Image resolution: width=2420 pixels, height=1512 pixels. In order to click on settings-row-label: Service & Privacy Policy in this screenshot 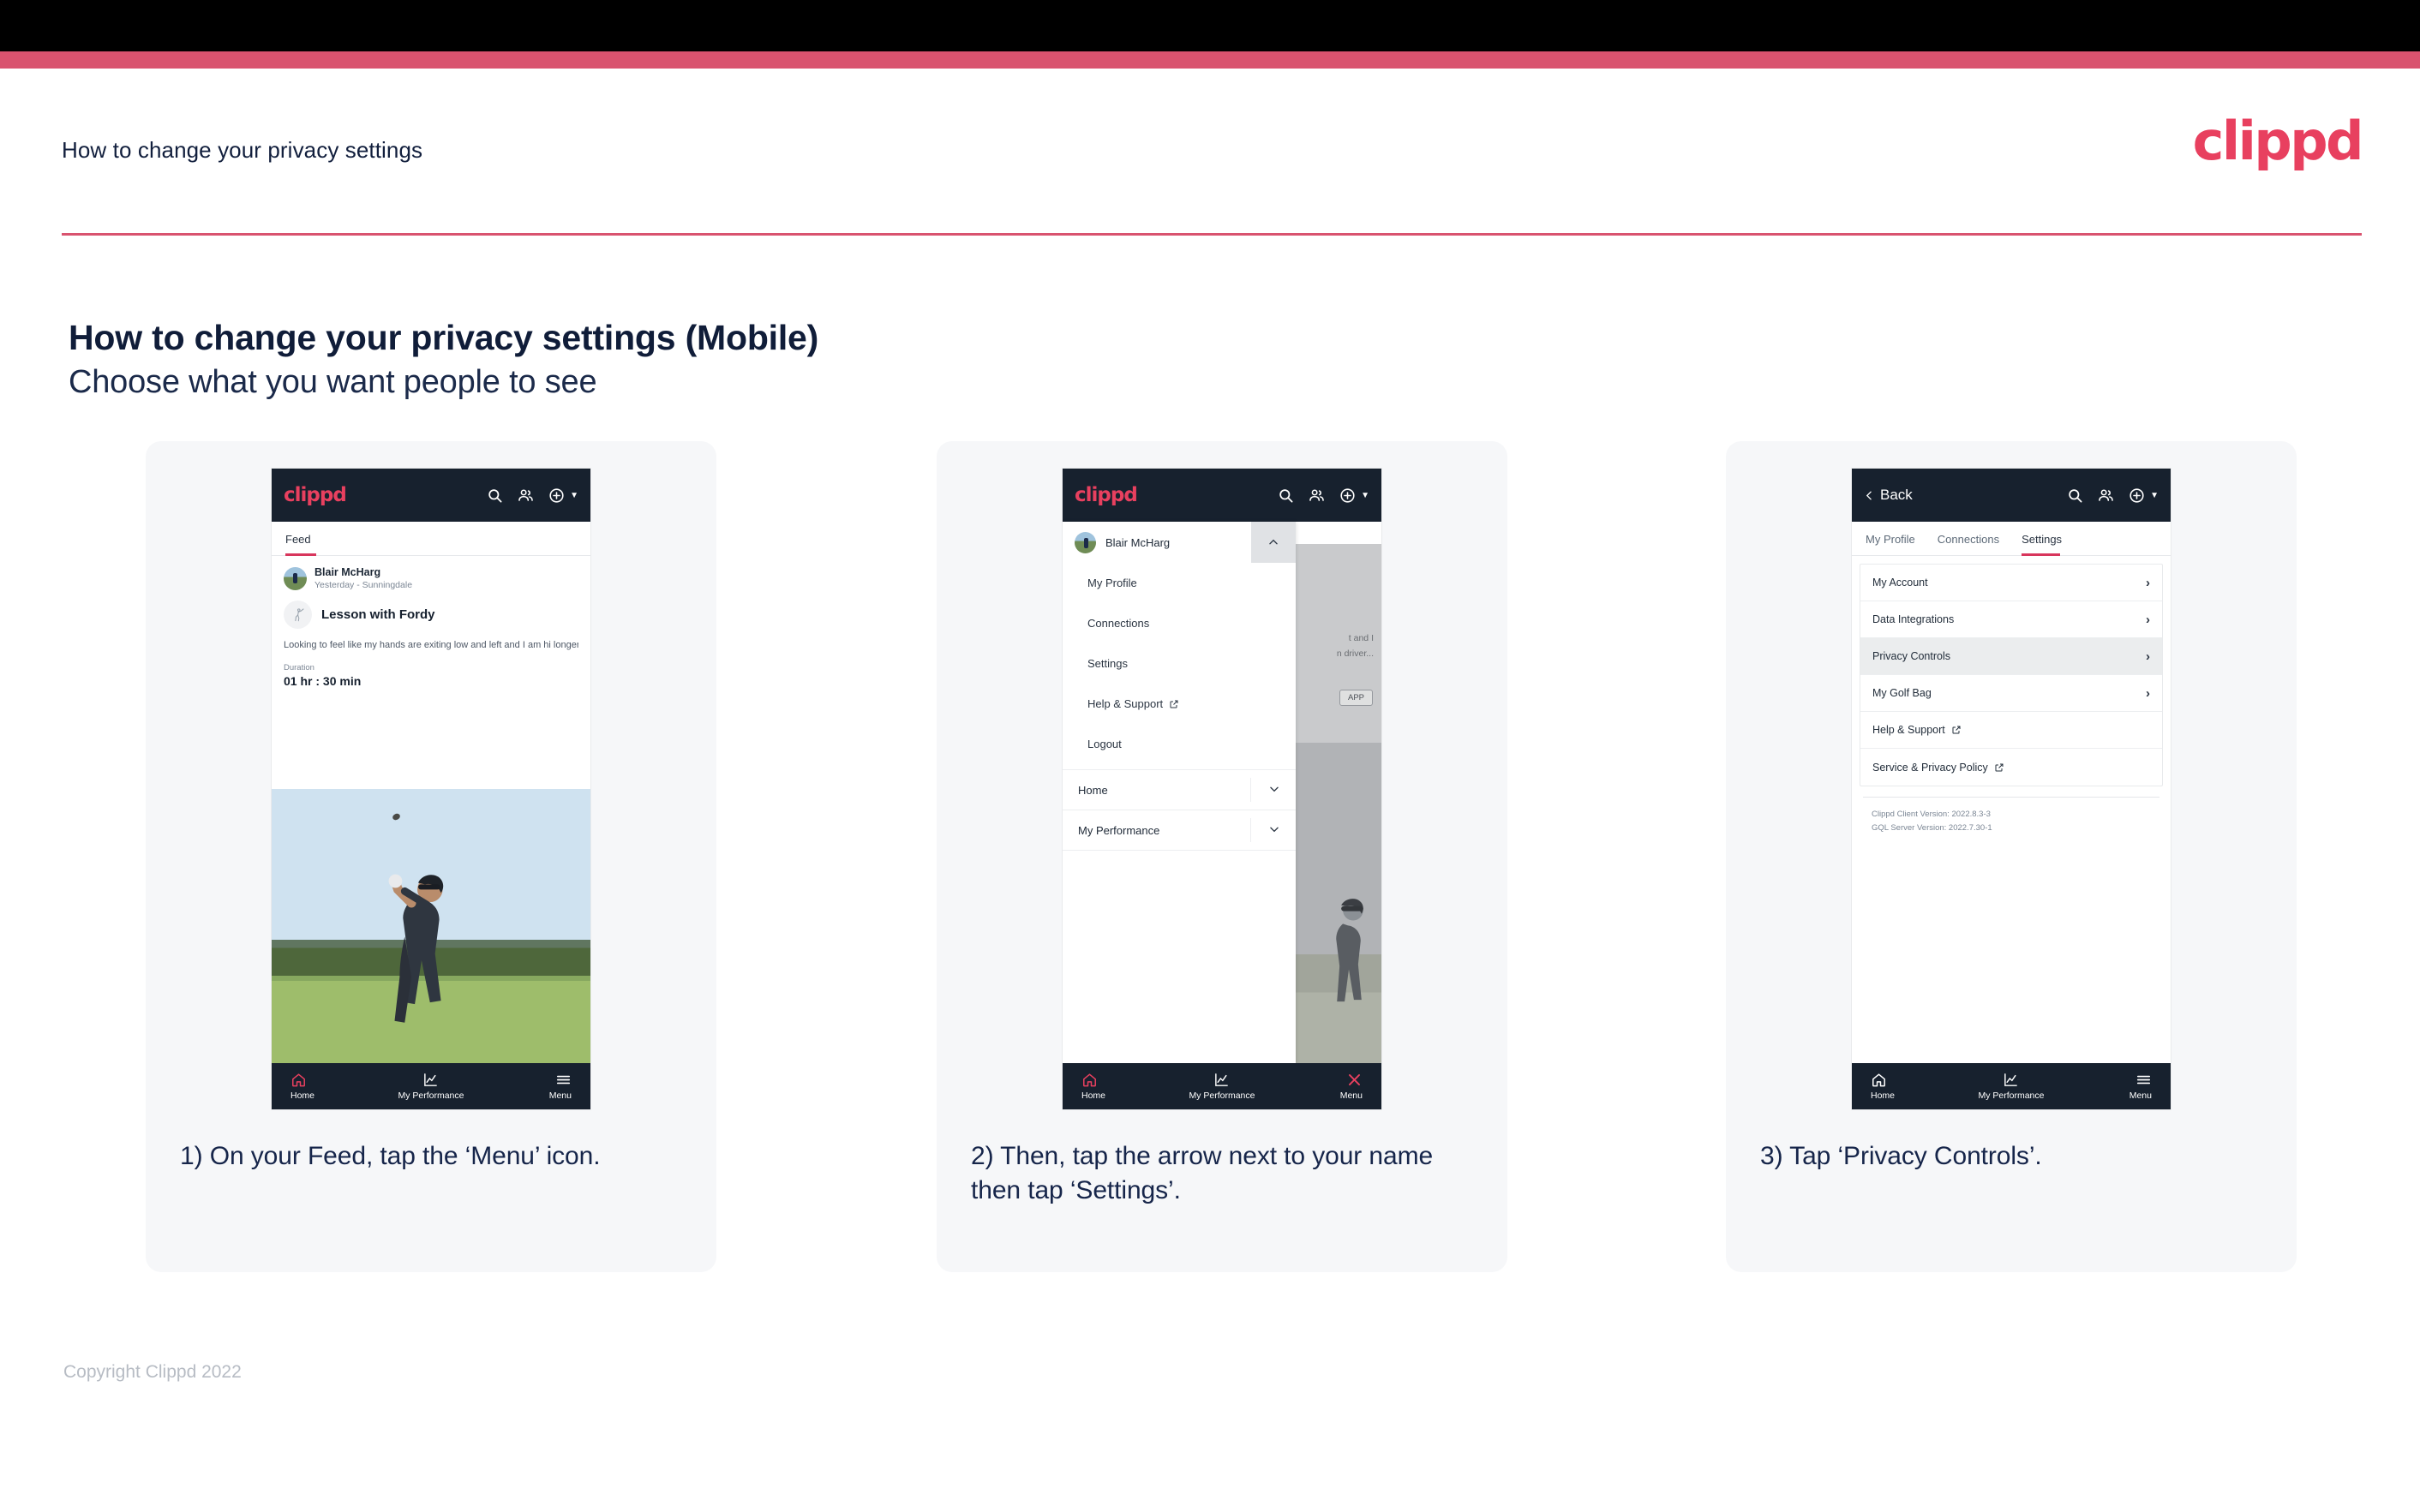, I will do `click(1930, 767)`.